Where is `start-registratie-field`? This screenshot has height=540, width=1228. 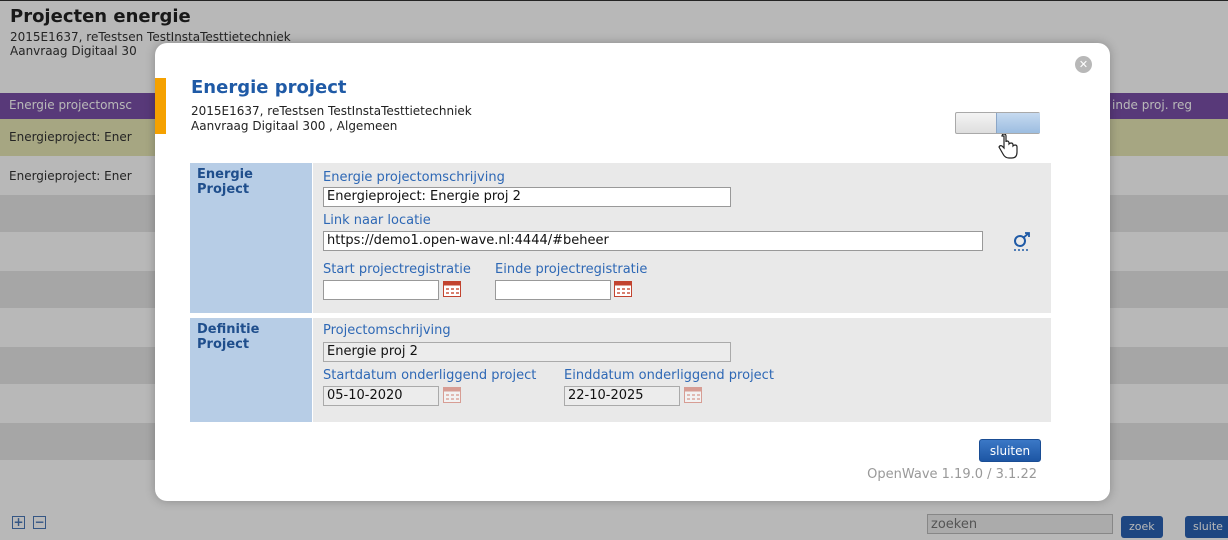
start-registratie-field is located at coordinates (381, 290).